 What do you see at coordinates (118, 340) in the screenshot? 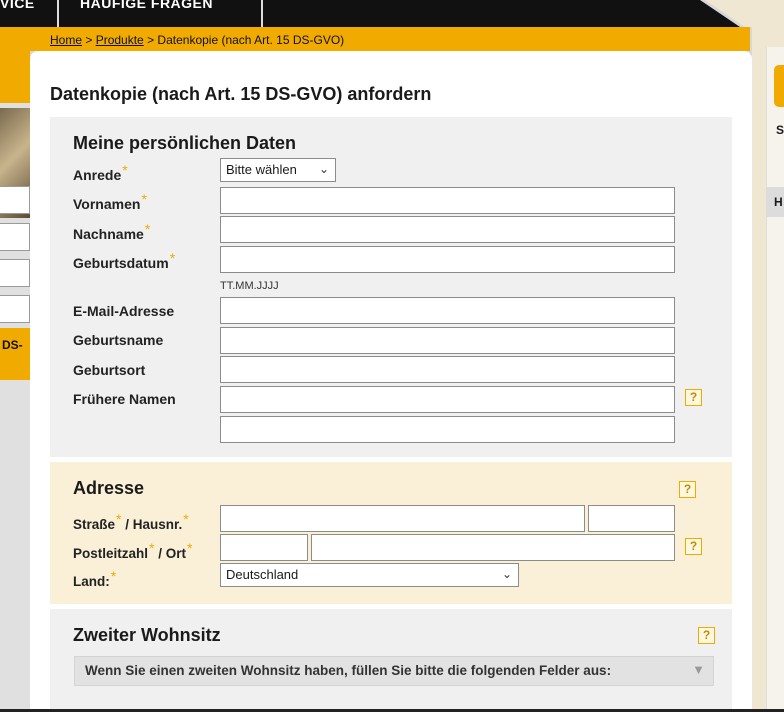
I see `geburtsname-label: Geburtsname` at bounding box center [118, 340].